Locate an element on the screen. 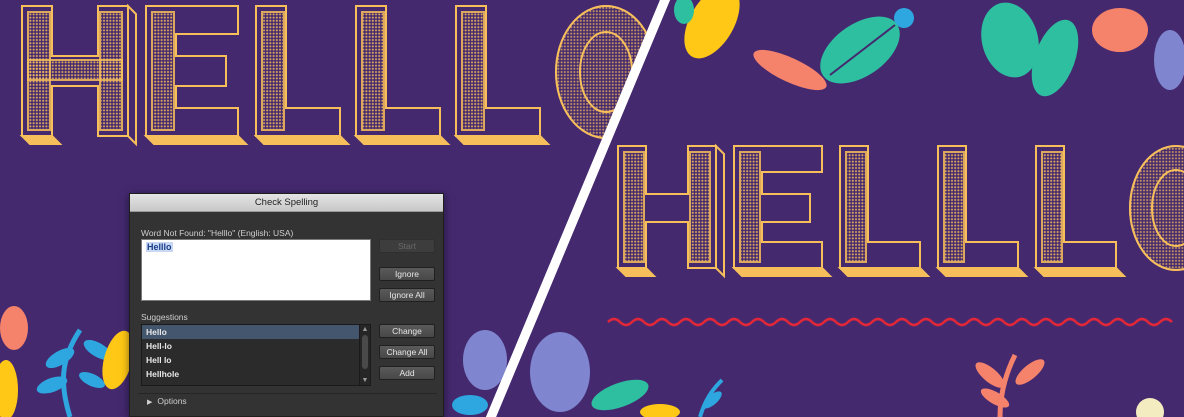 Image resolution: width=1184 pixels, height=417 pixels. options-label: Options is located at coordinates (172, 401).